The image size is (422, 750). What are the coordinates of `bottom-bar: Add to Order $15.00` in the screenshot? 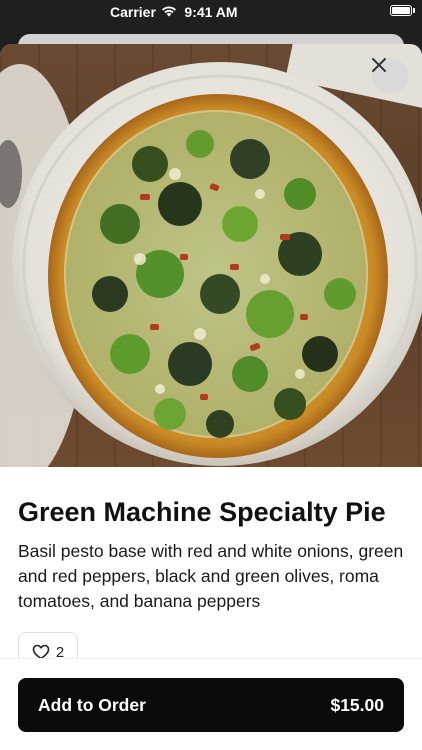 It's located at (211, 704).